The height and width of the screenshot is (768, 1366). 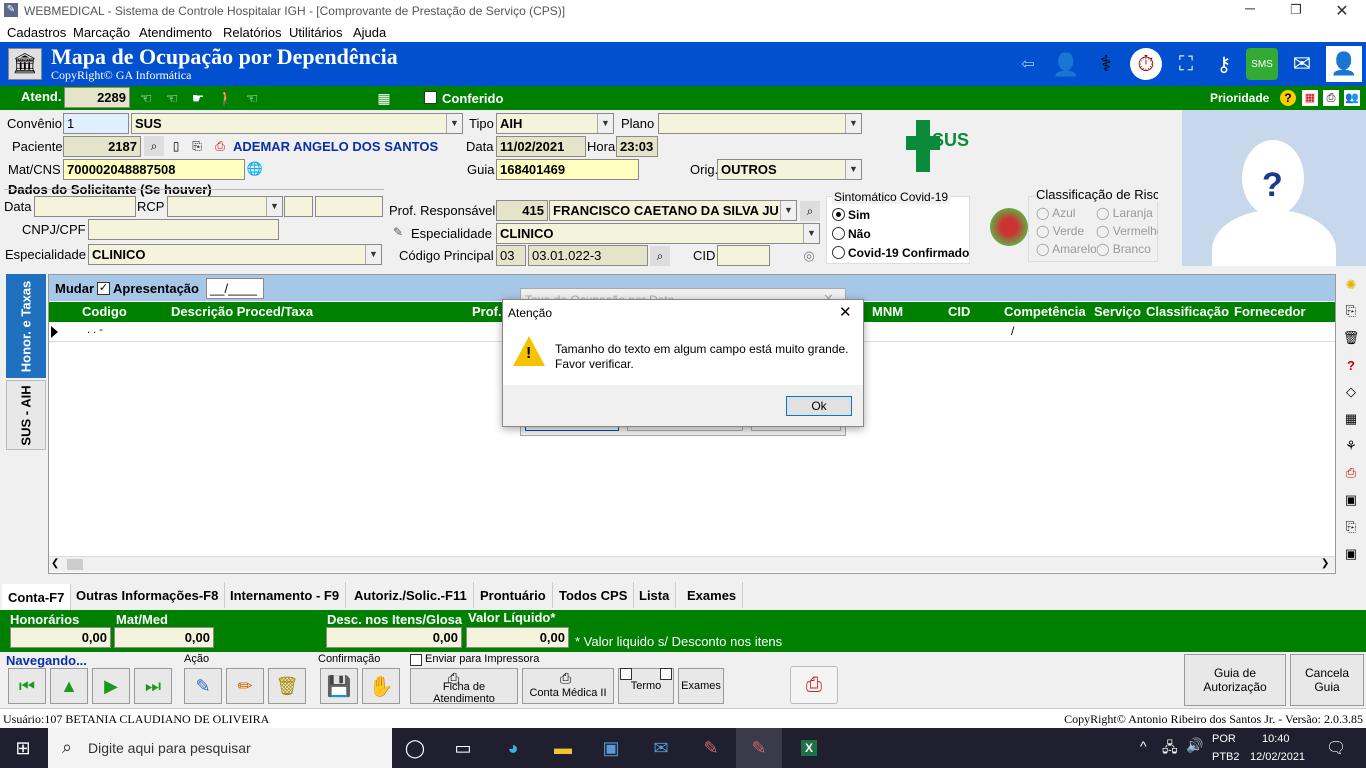 I want to click on monitor-icon: ▣, so click(x=1351, y=500).